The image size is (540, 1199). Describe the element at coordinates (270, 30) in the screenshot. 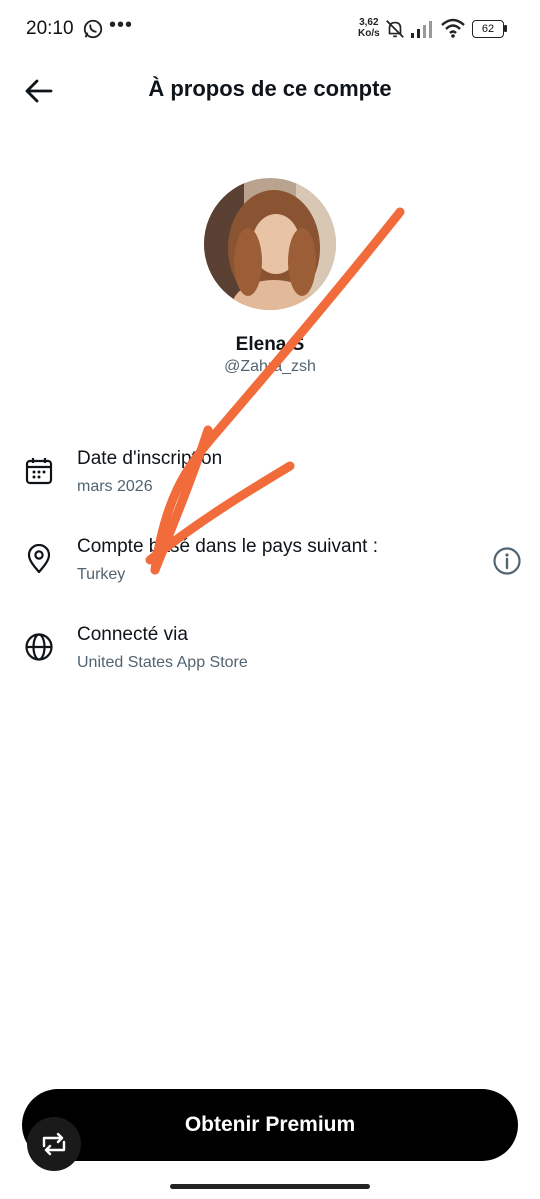

I see `status-bar: 20:10 ••• 3,62 Ko/s 62` at that location.